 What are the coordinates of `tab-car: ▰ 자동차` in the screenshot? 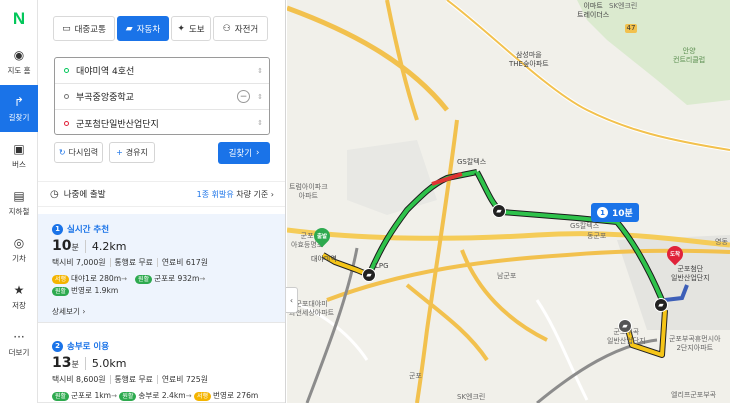 It's located at (143, 28).